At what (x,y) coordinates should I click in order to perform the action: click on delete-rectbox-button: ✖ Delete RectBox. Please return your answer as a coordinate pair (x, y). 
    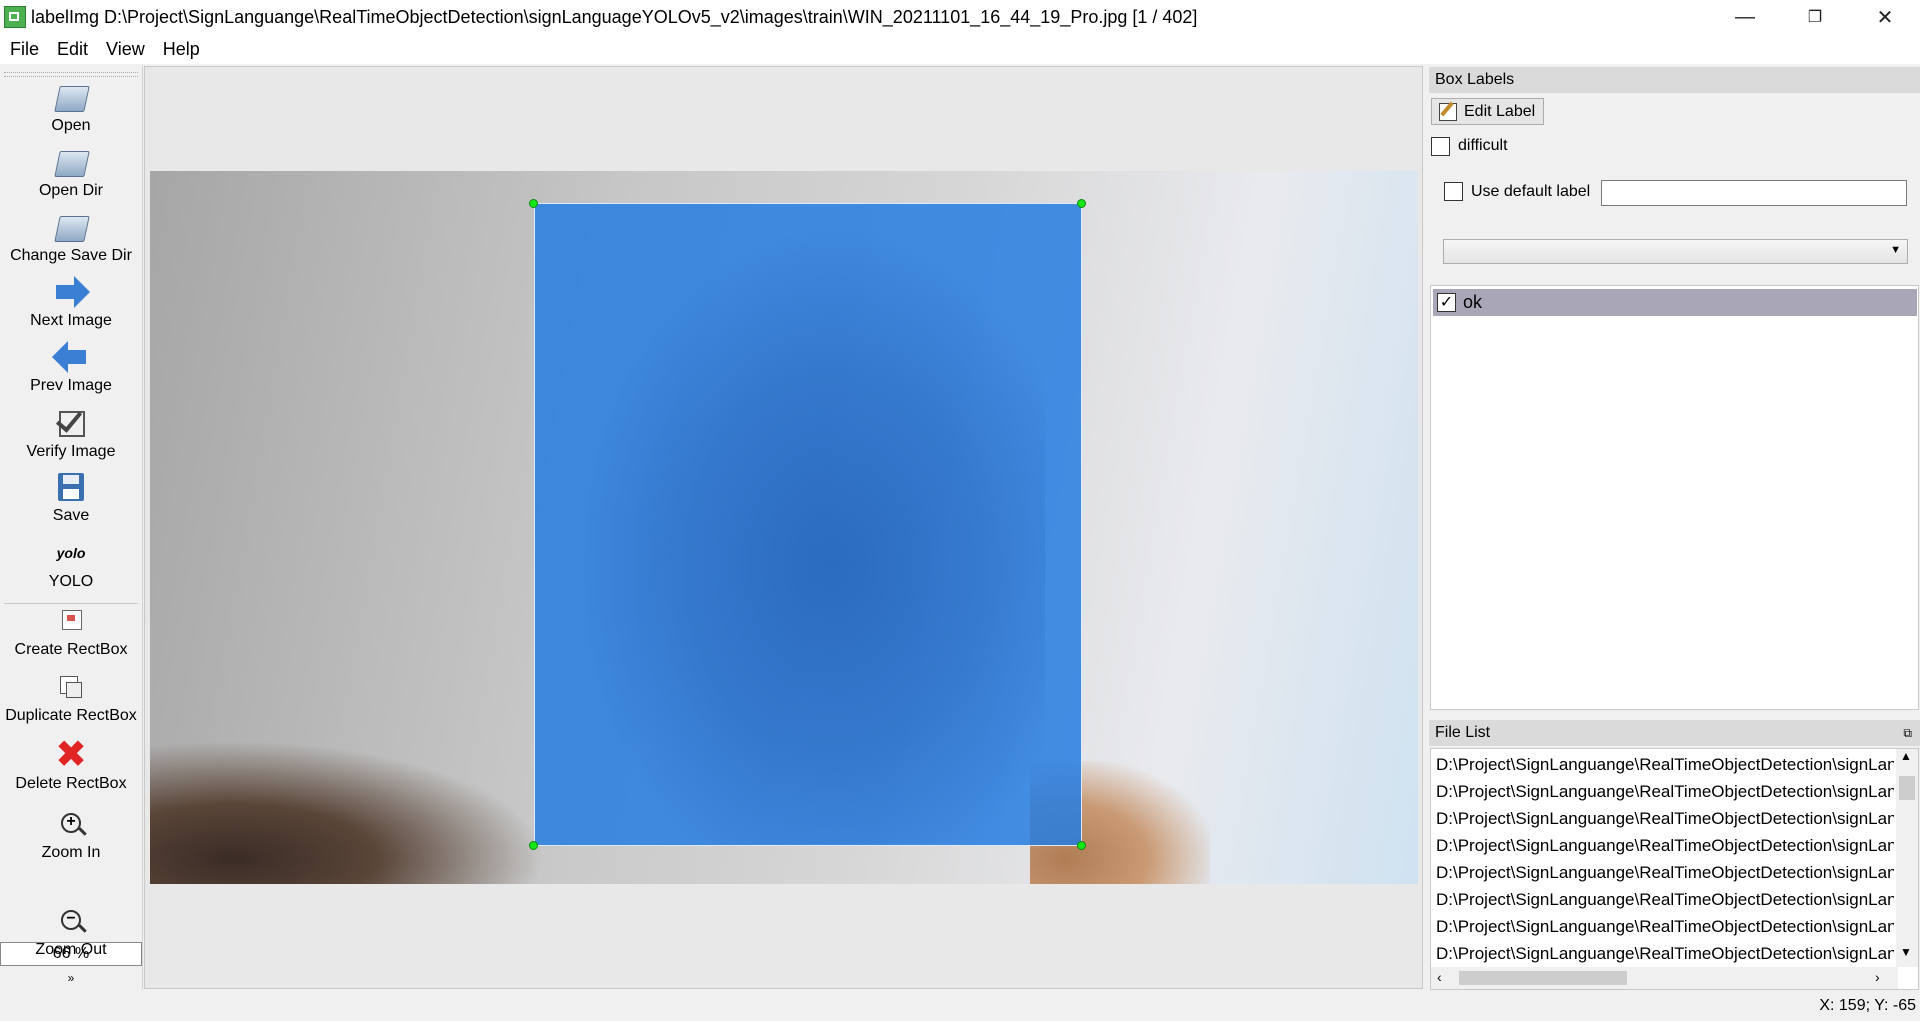
    Looking at the image, I should click on (71, 763).